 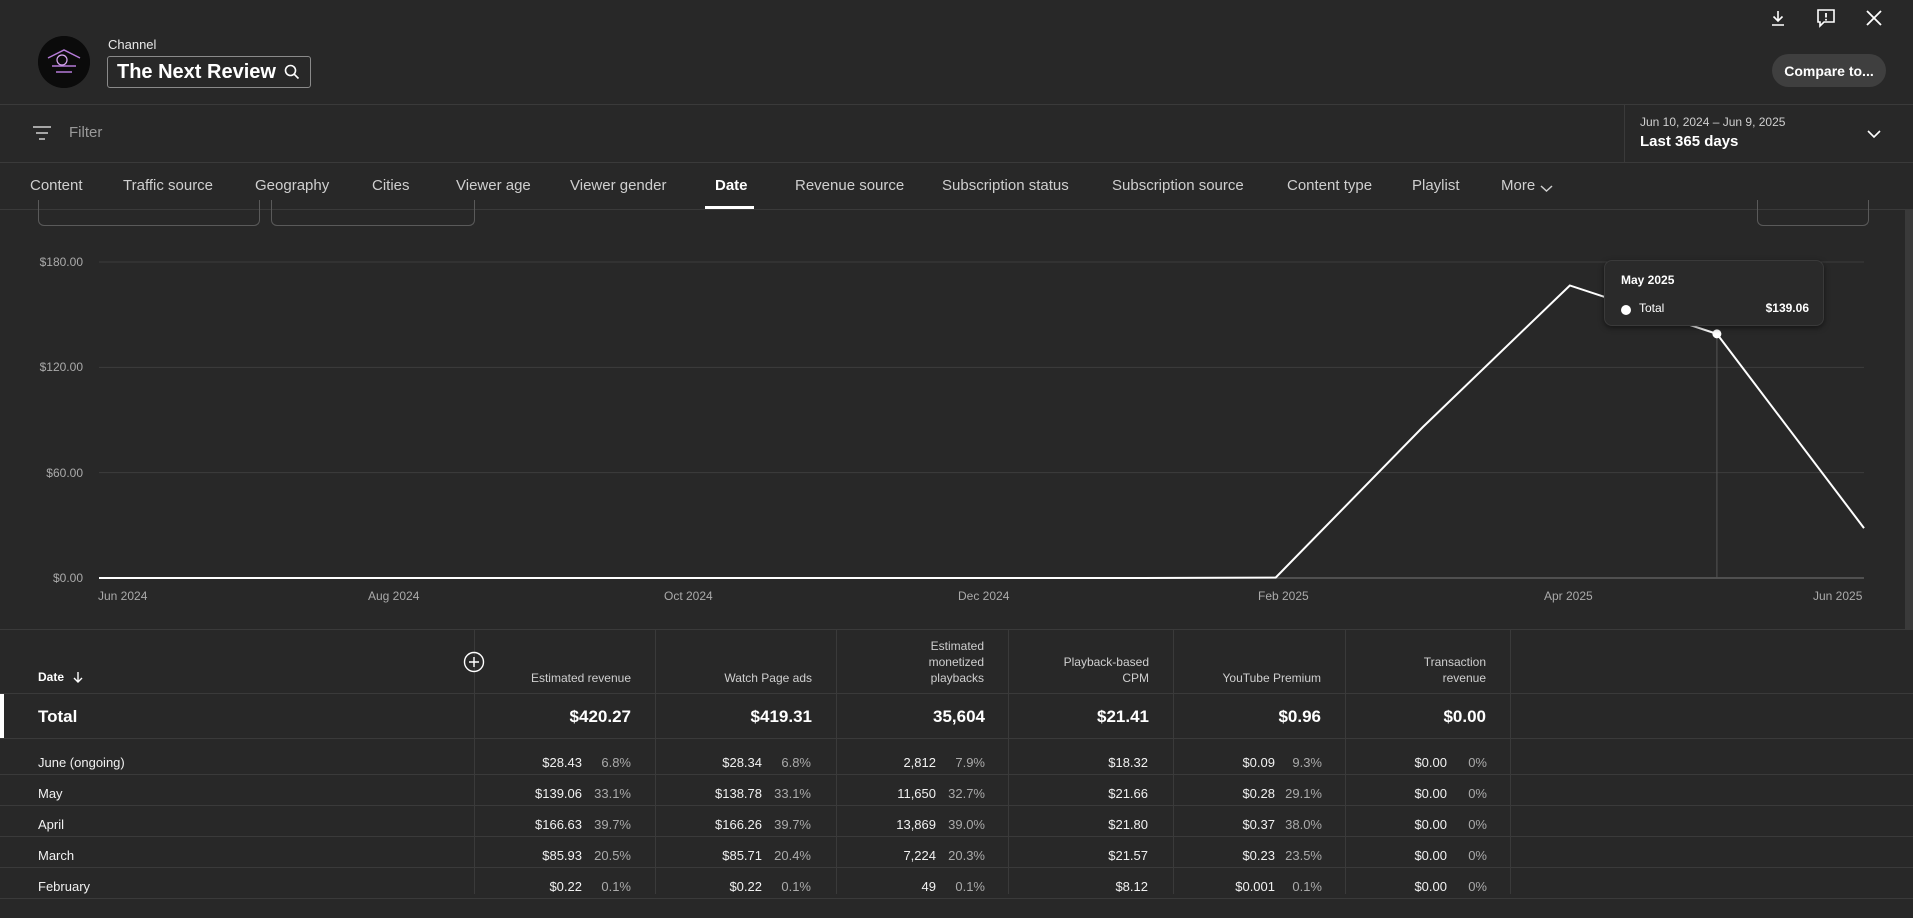 What do you see at coordinates (916, 793) in the screenshot?
I see `cell-value: 11,650` at bounding box center [916, 793].